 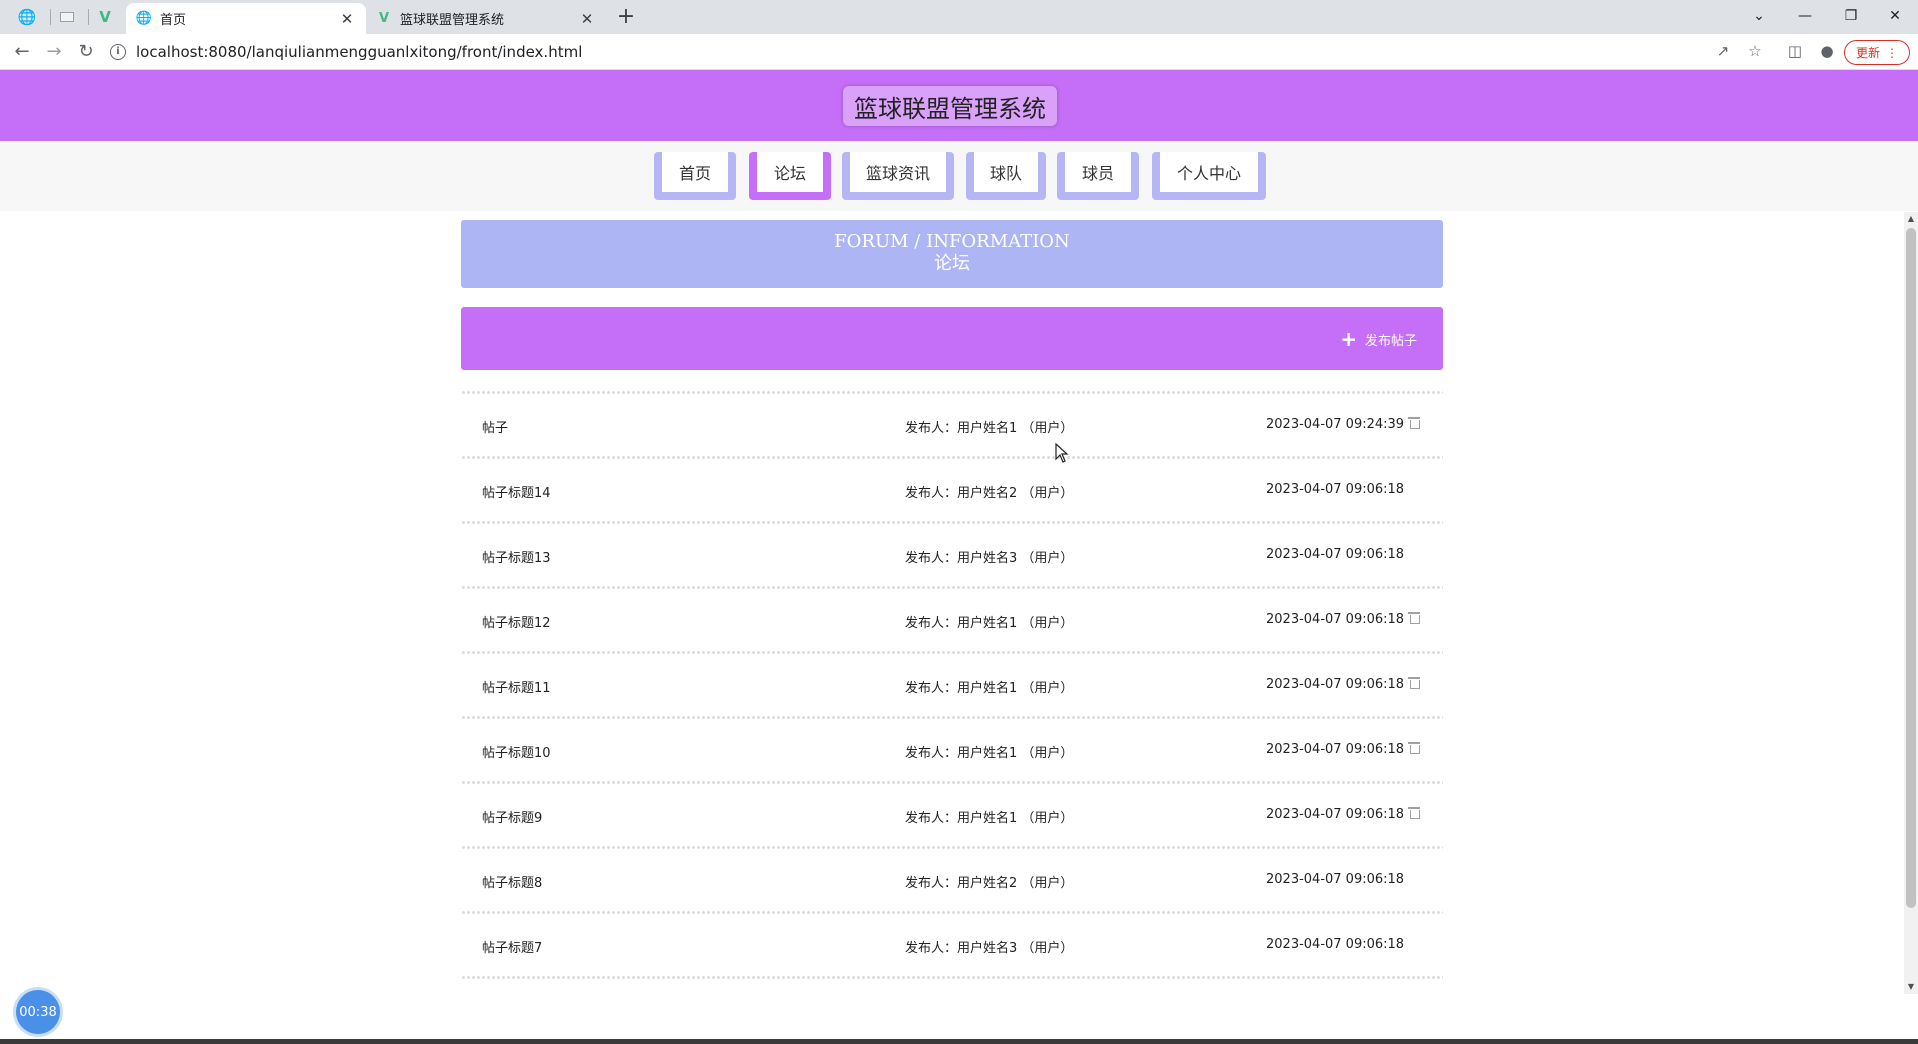 I want to click on nav-label: 球员, so click(x=1098, y=172).